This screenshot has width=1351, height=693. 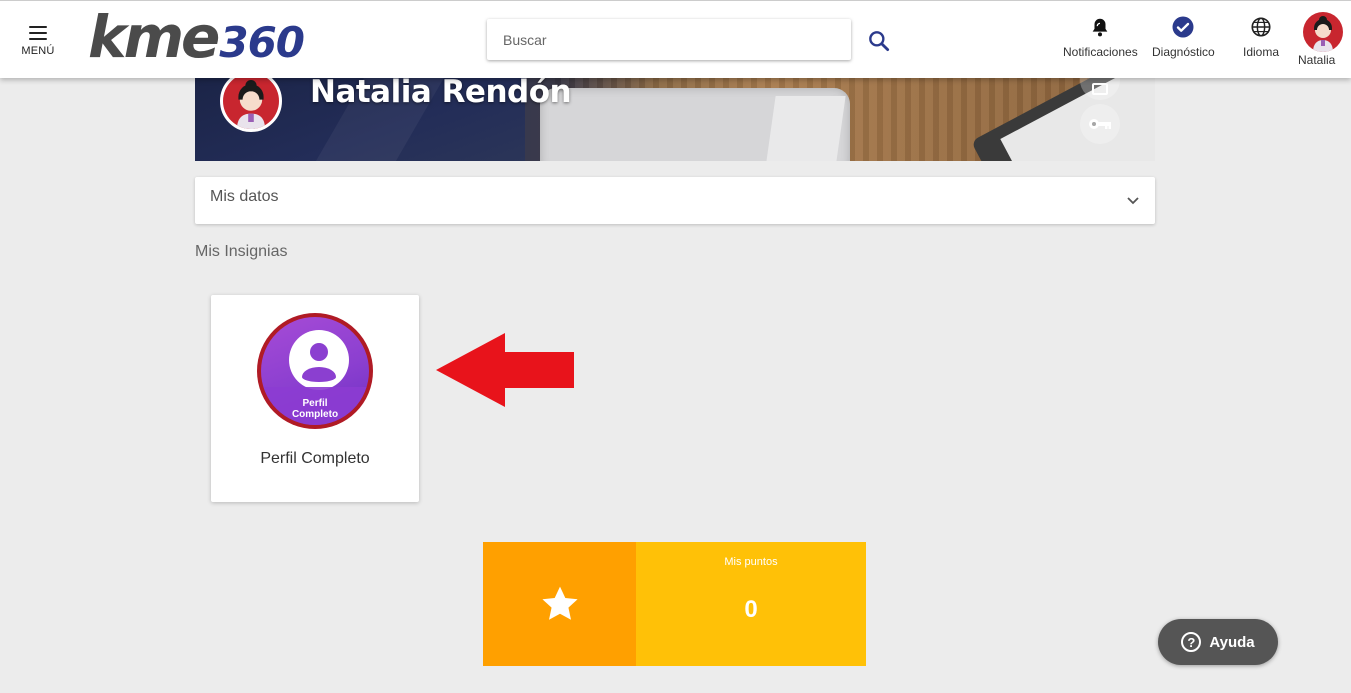 What do you see at coordinates (1183, 52) in the screenshot?
I see `diagnostic-label: Diagnóstico` at bounding box center [1183, 52].